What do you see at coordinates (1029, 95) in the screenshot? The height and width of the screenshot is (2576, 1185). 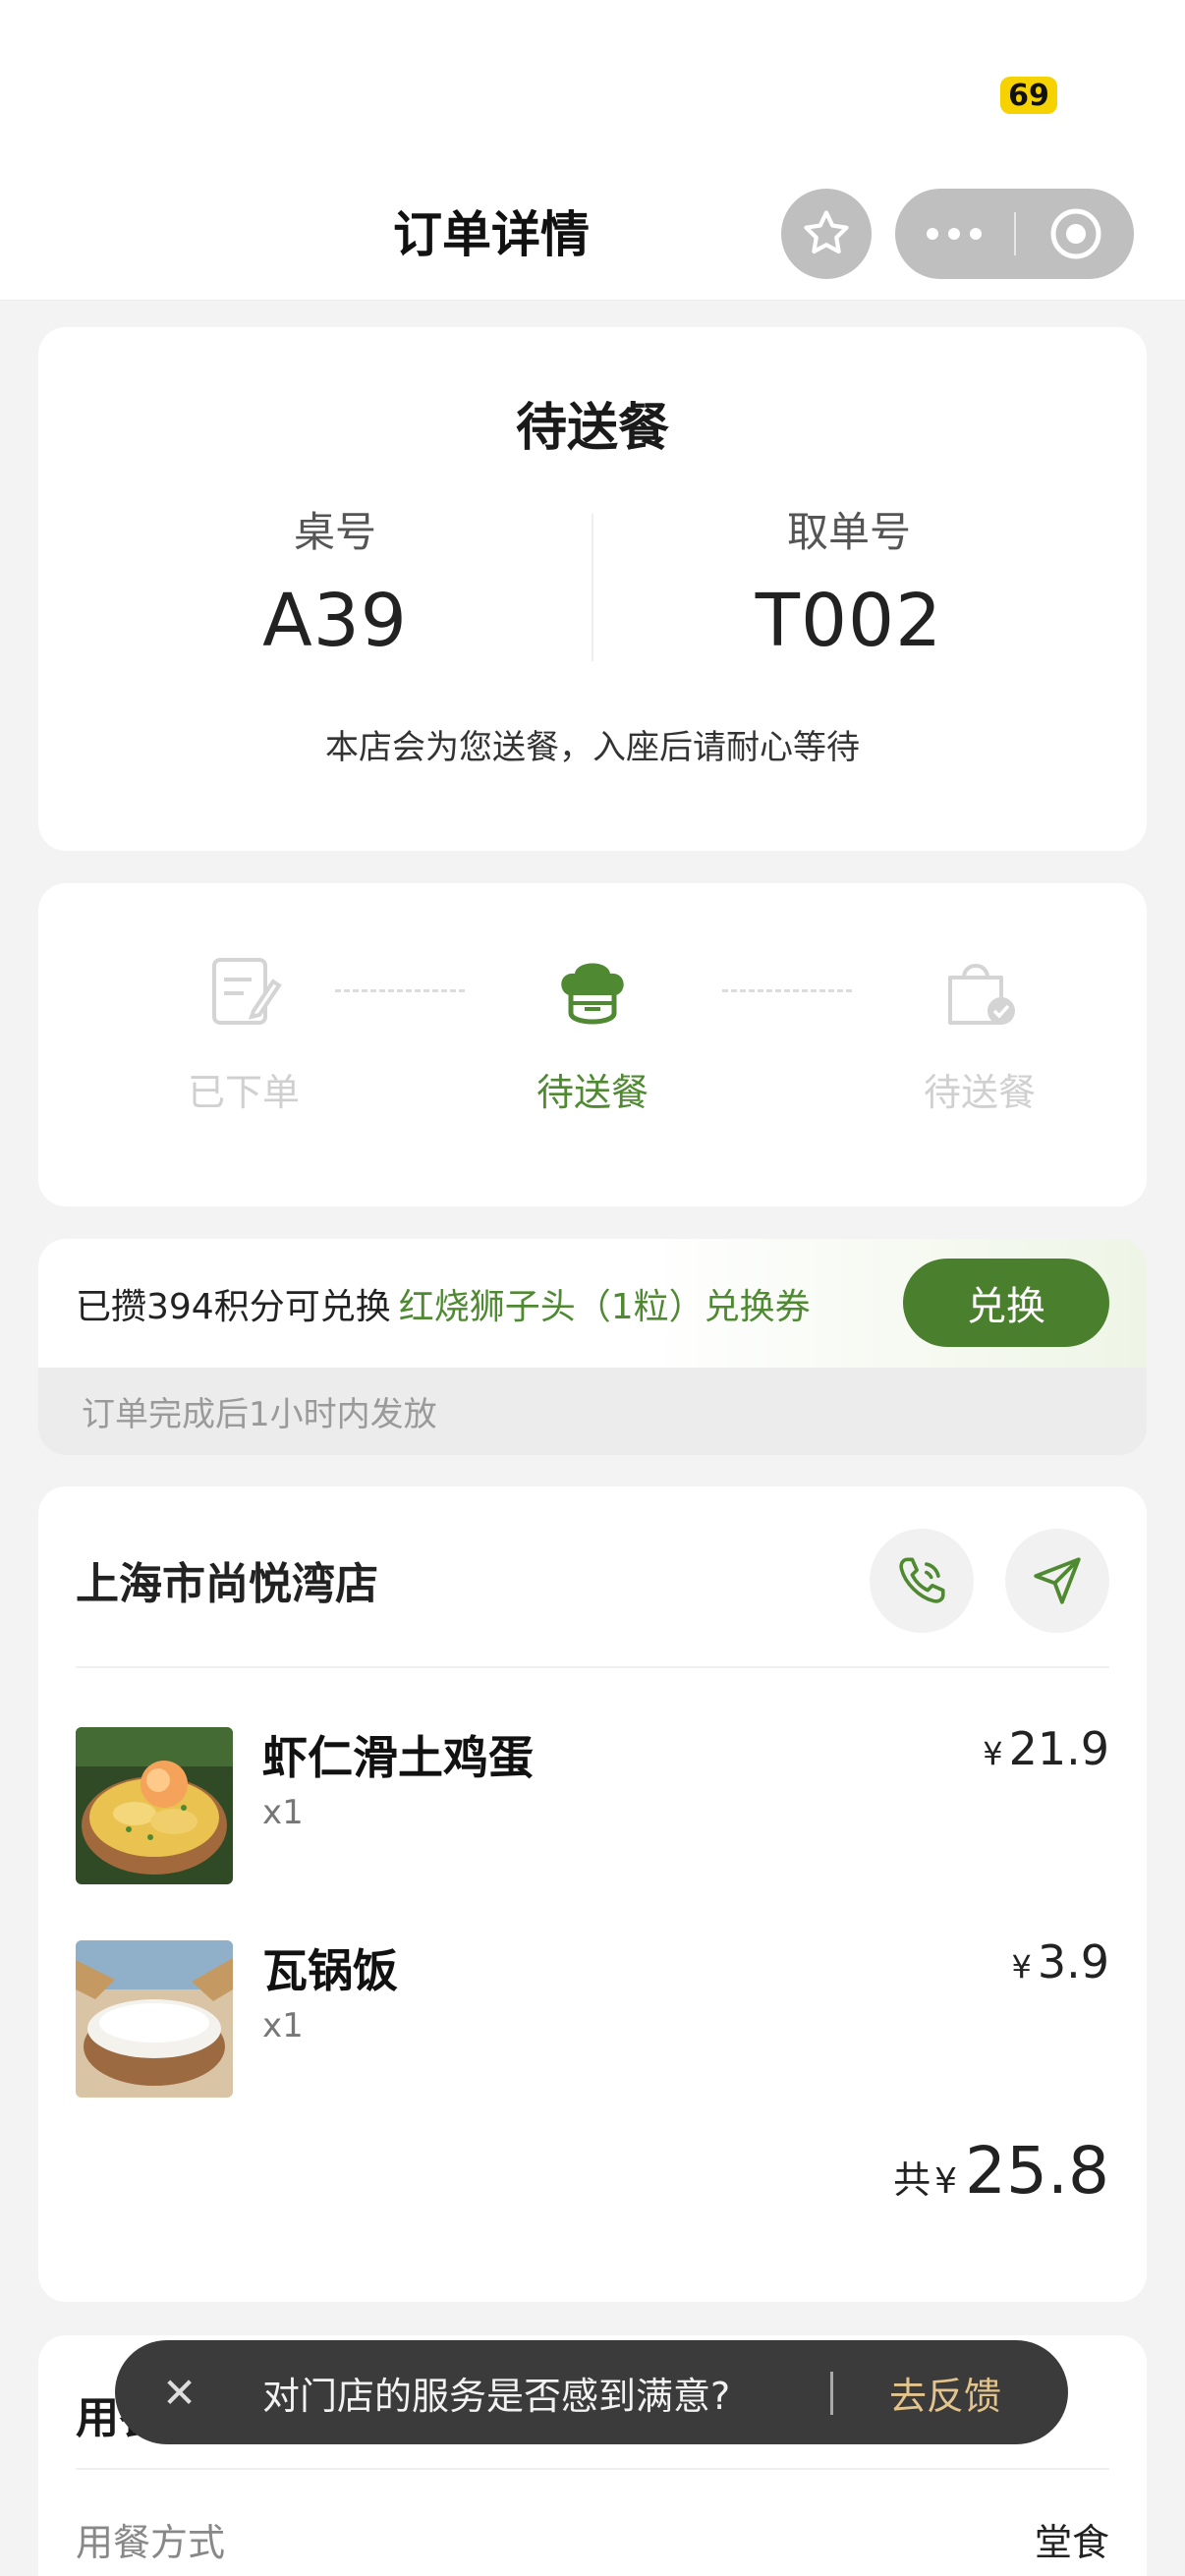 I see `battery-indicator: 69` at bounding box center [1029, 95].